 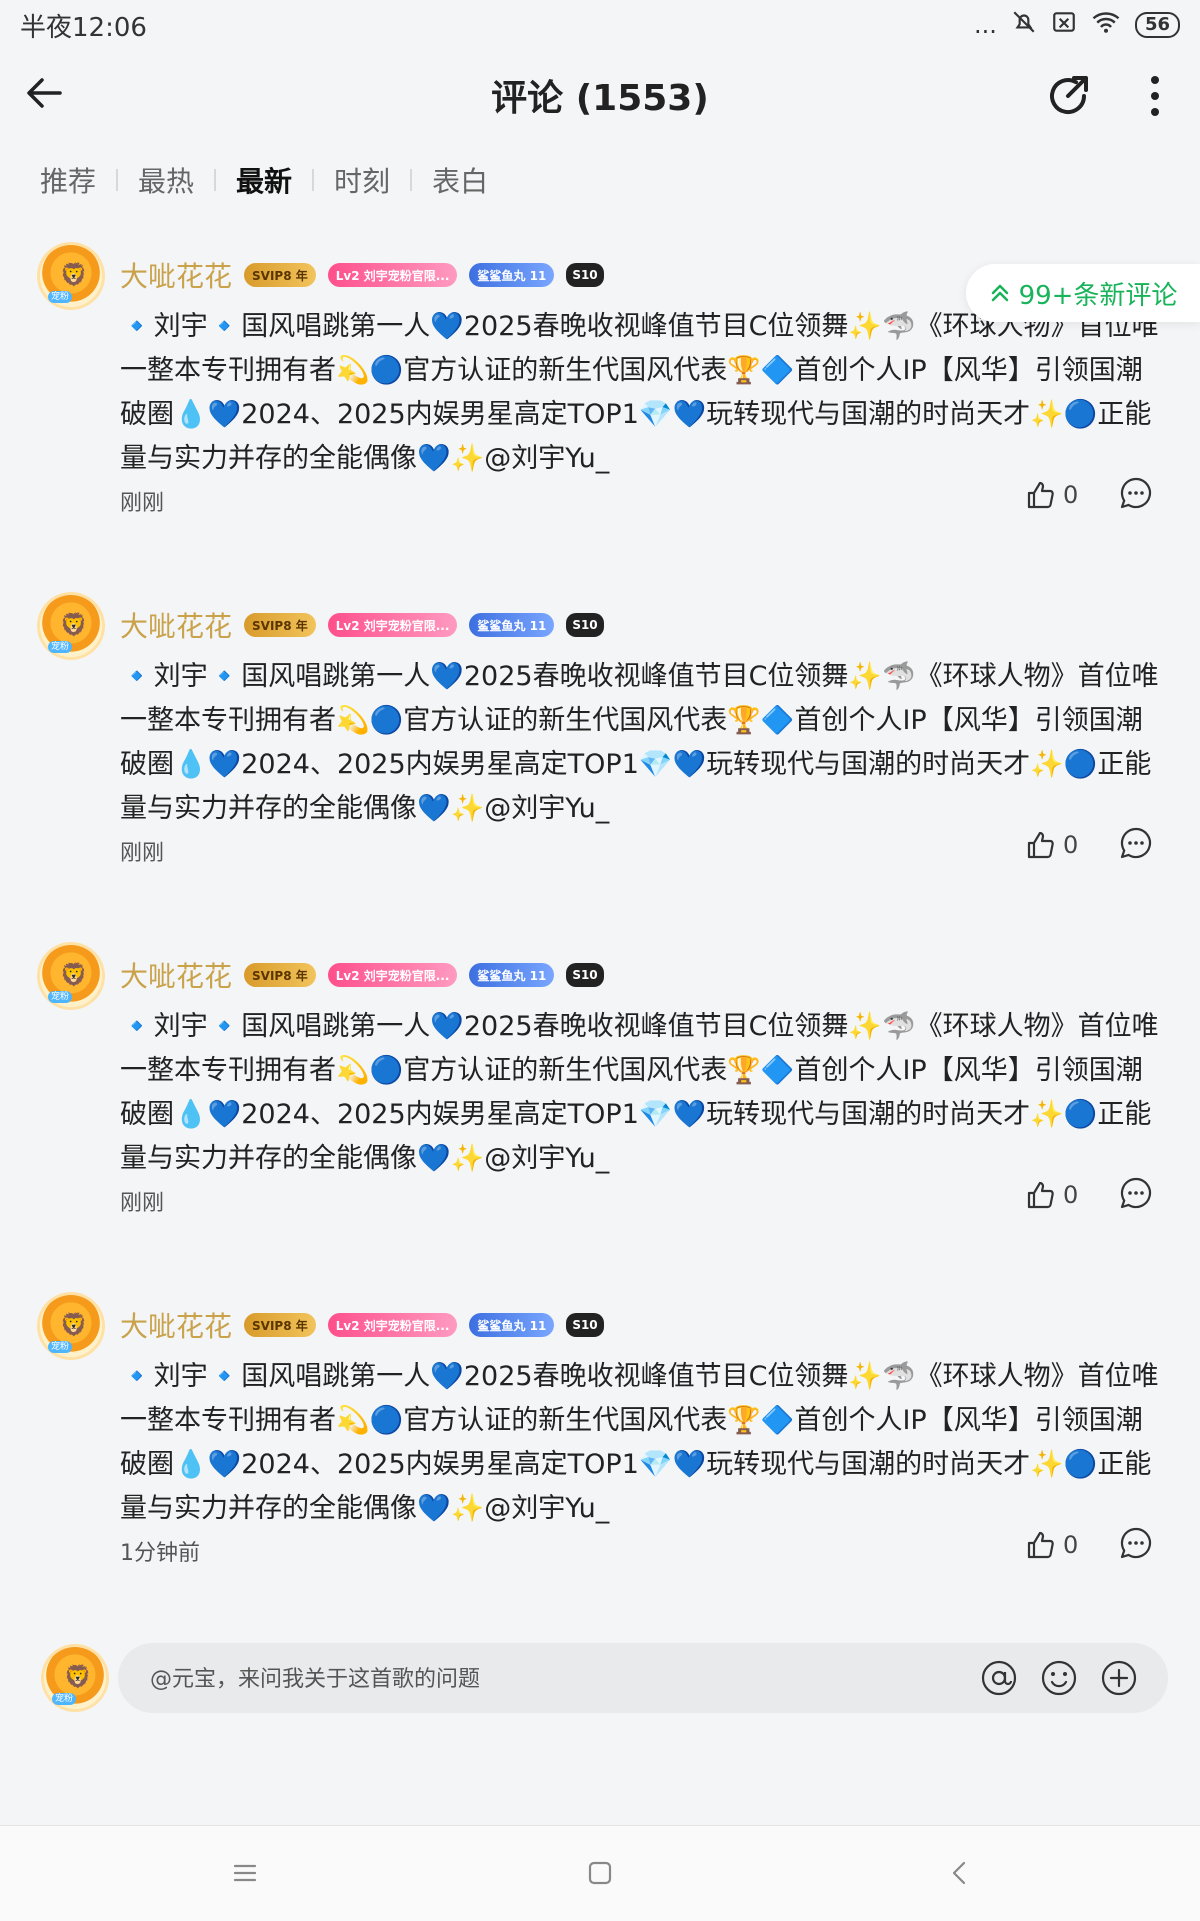 I want to click on add-attachment-button, so click(x=1119, y=1678).